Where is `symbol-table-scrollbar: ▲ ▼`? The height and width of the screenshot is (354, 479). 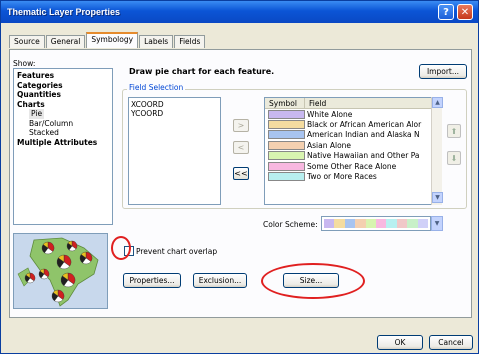 symbol-table-scrollbar: ▲ ▼ is located at coordinates (437, 151).